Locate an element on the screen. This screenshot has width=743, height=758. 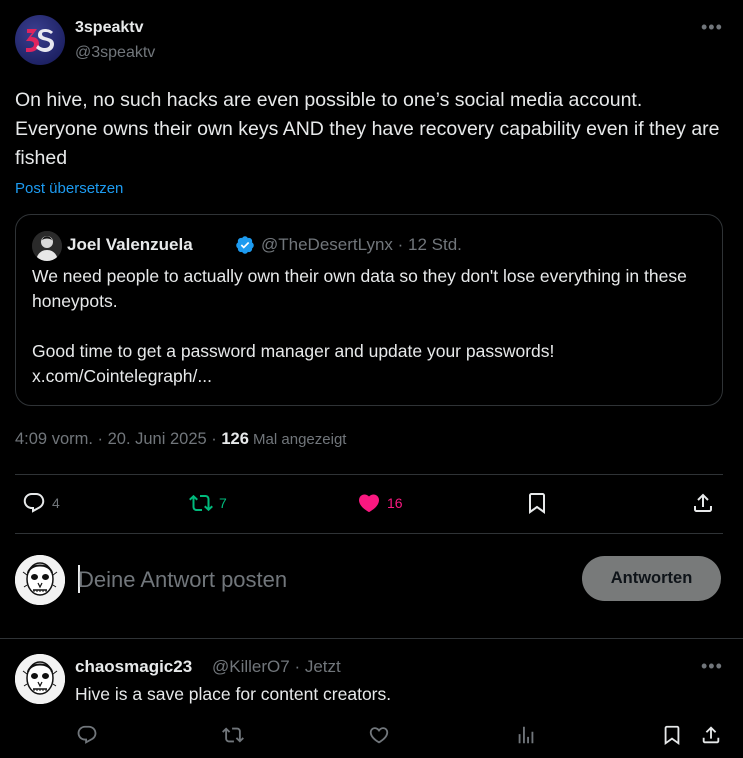
quoted-author-avatar is located at coordinates (47, 246).